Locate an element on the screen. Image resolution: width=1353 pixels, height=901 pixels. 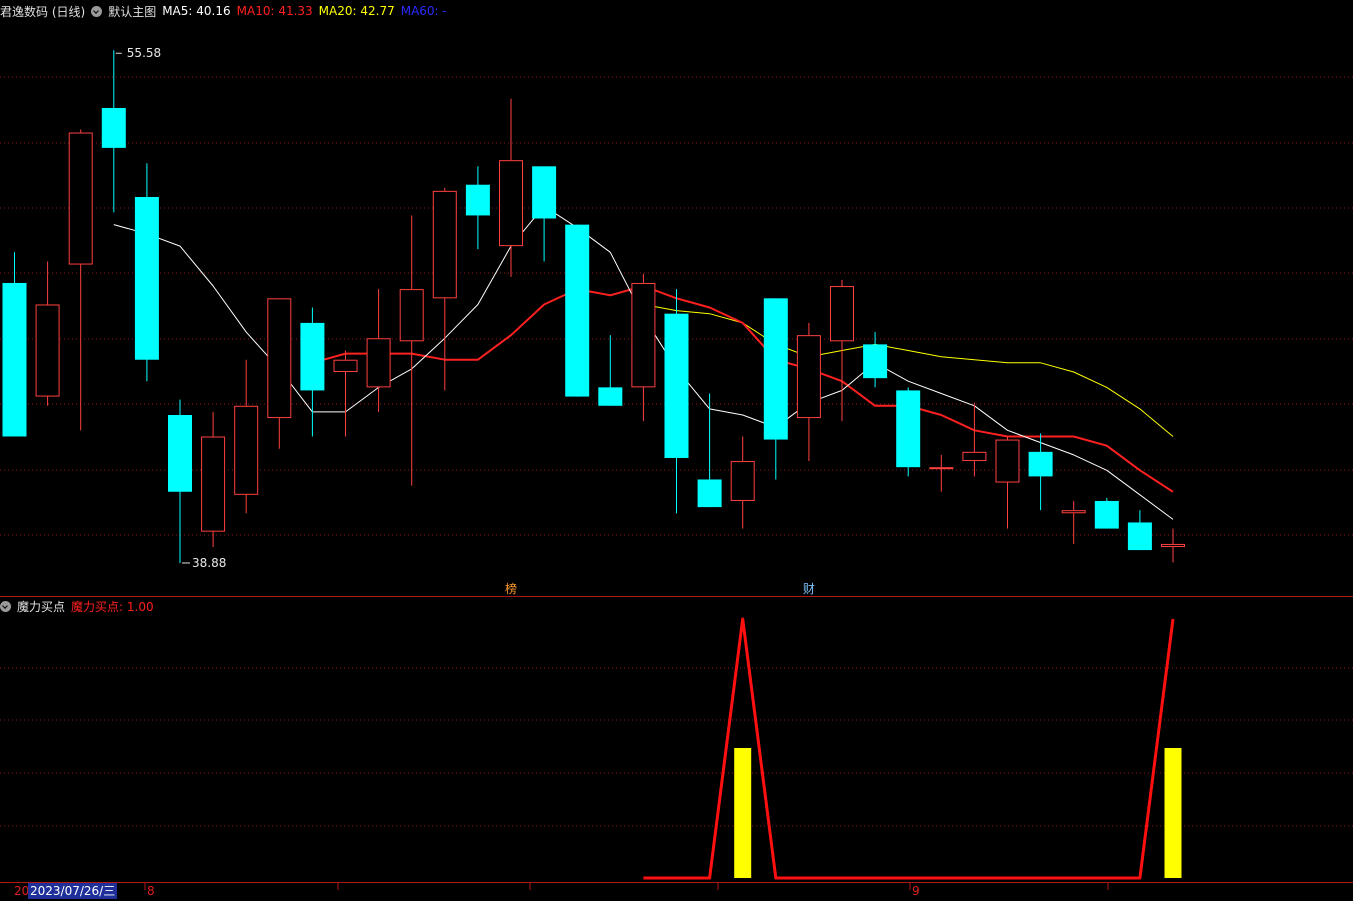
high-price-label: 55.58 is located at coordinates (144, 53).